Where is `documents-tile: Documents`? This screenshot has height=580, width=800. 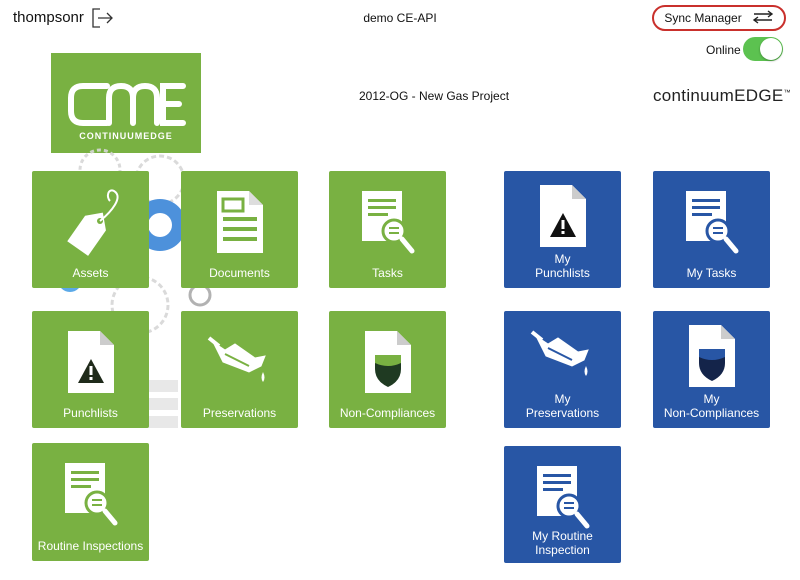 documents-tile: Documents is located at coordinates (239, 229).